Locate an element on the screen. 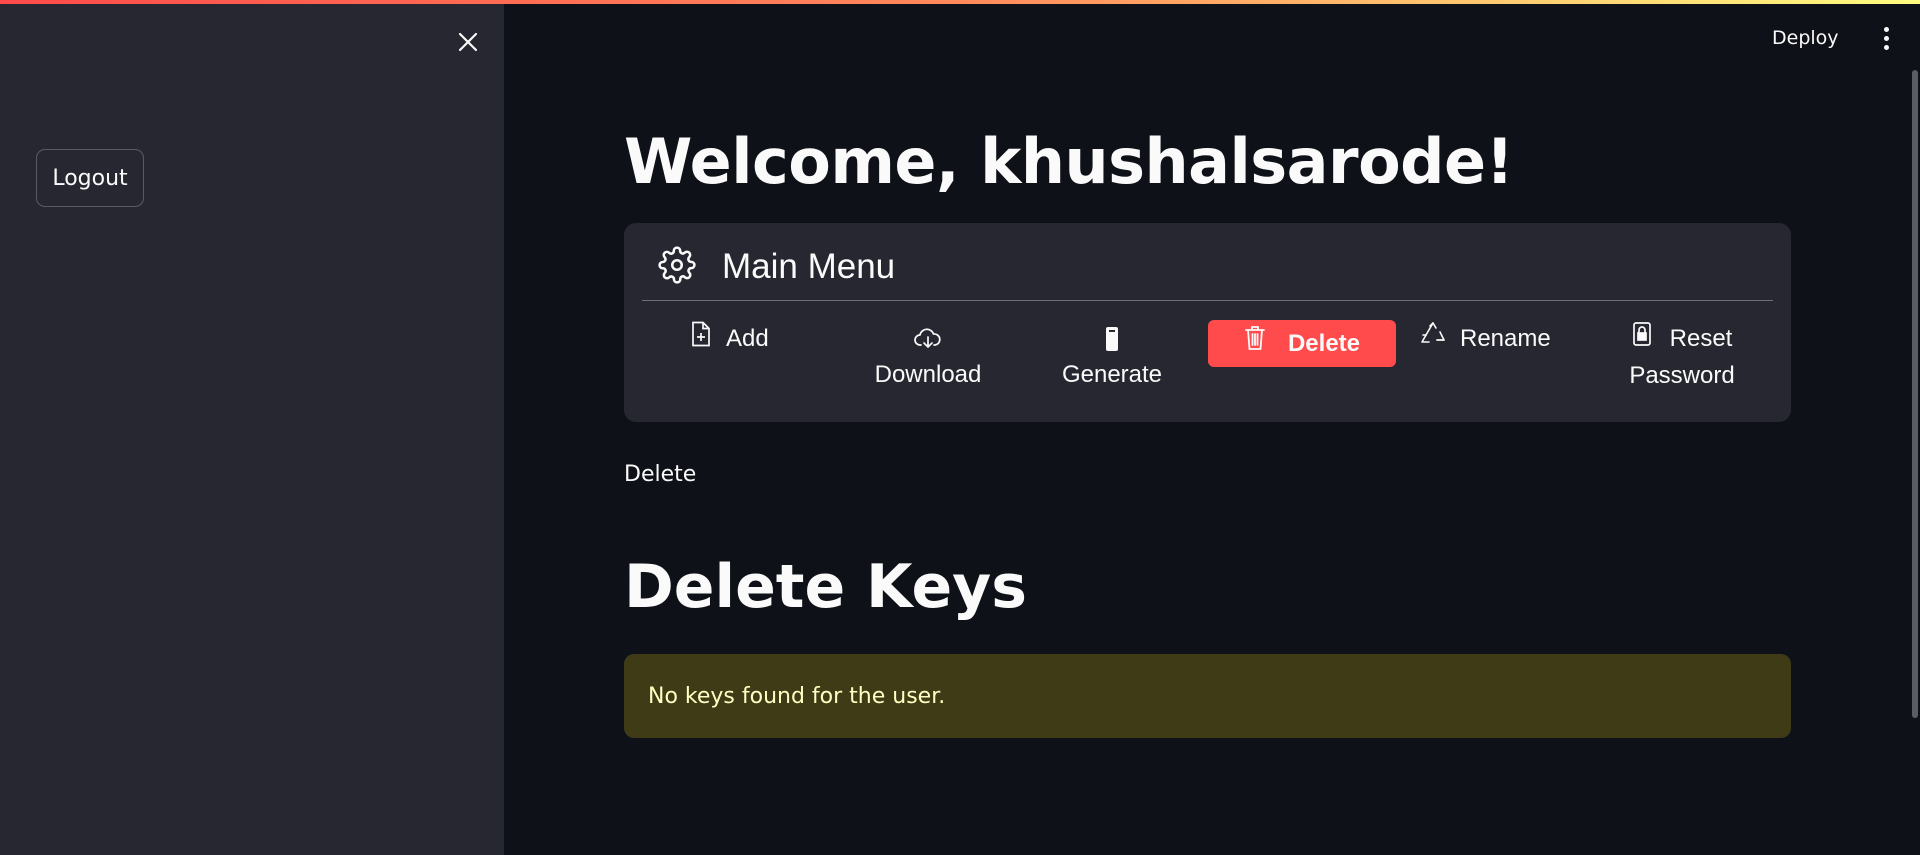 This screenshot has width=1920, height=855. gear-icon is located at coordinates (677, 267).